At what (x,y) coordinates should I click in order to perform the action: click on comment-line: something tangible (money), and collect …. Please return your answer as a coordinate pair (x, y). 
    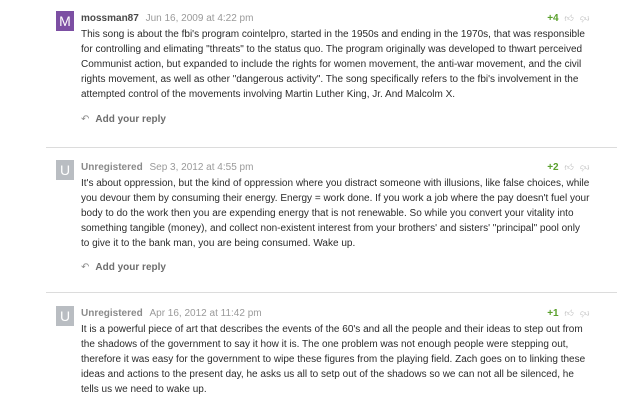
    Looking at the image, I should click on (330, 228).